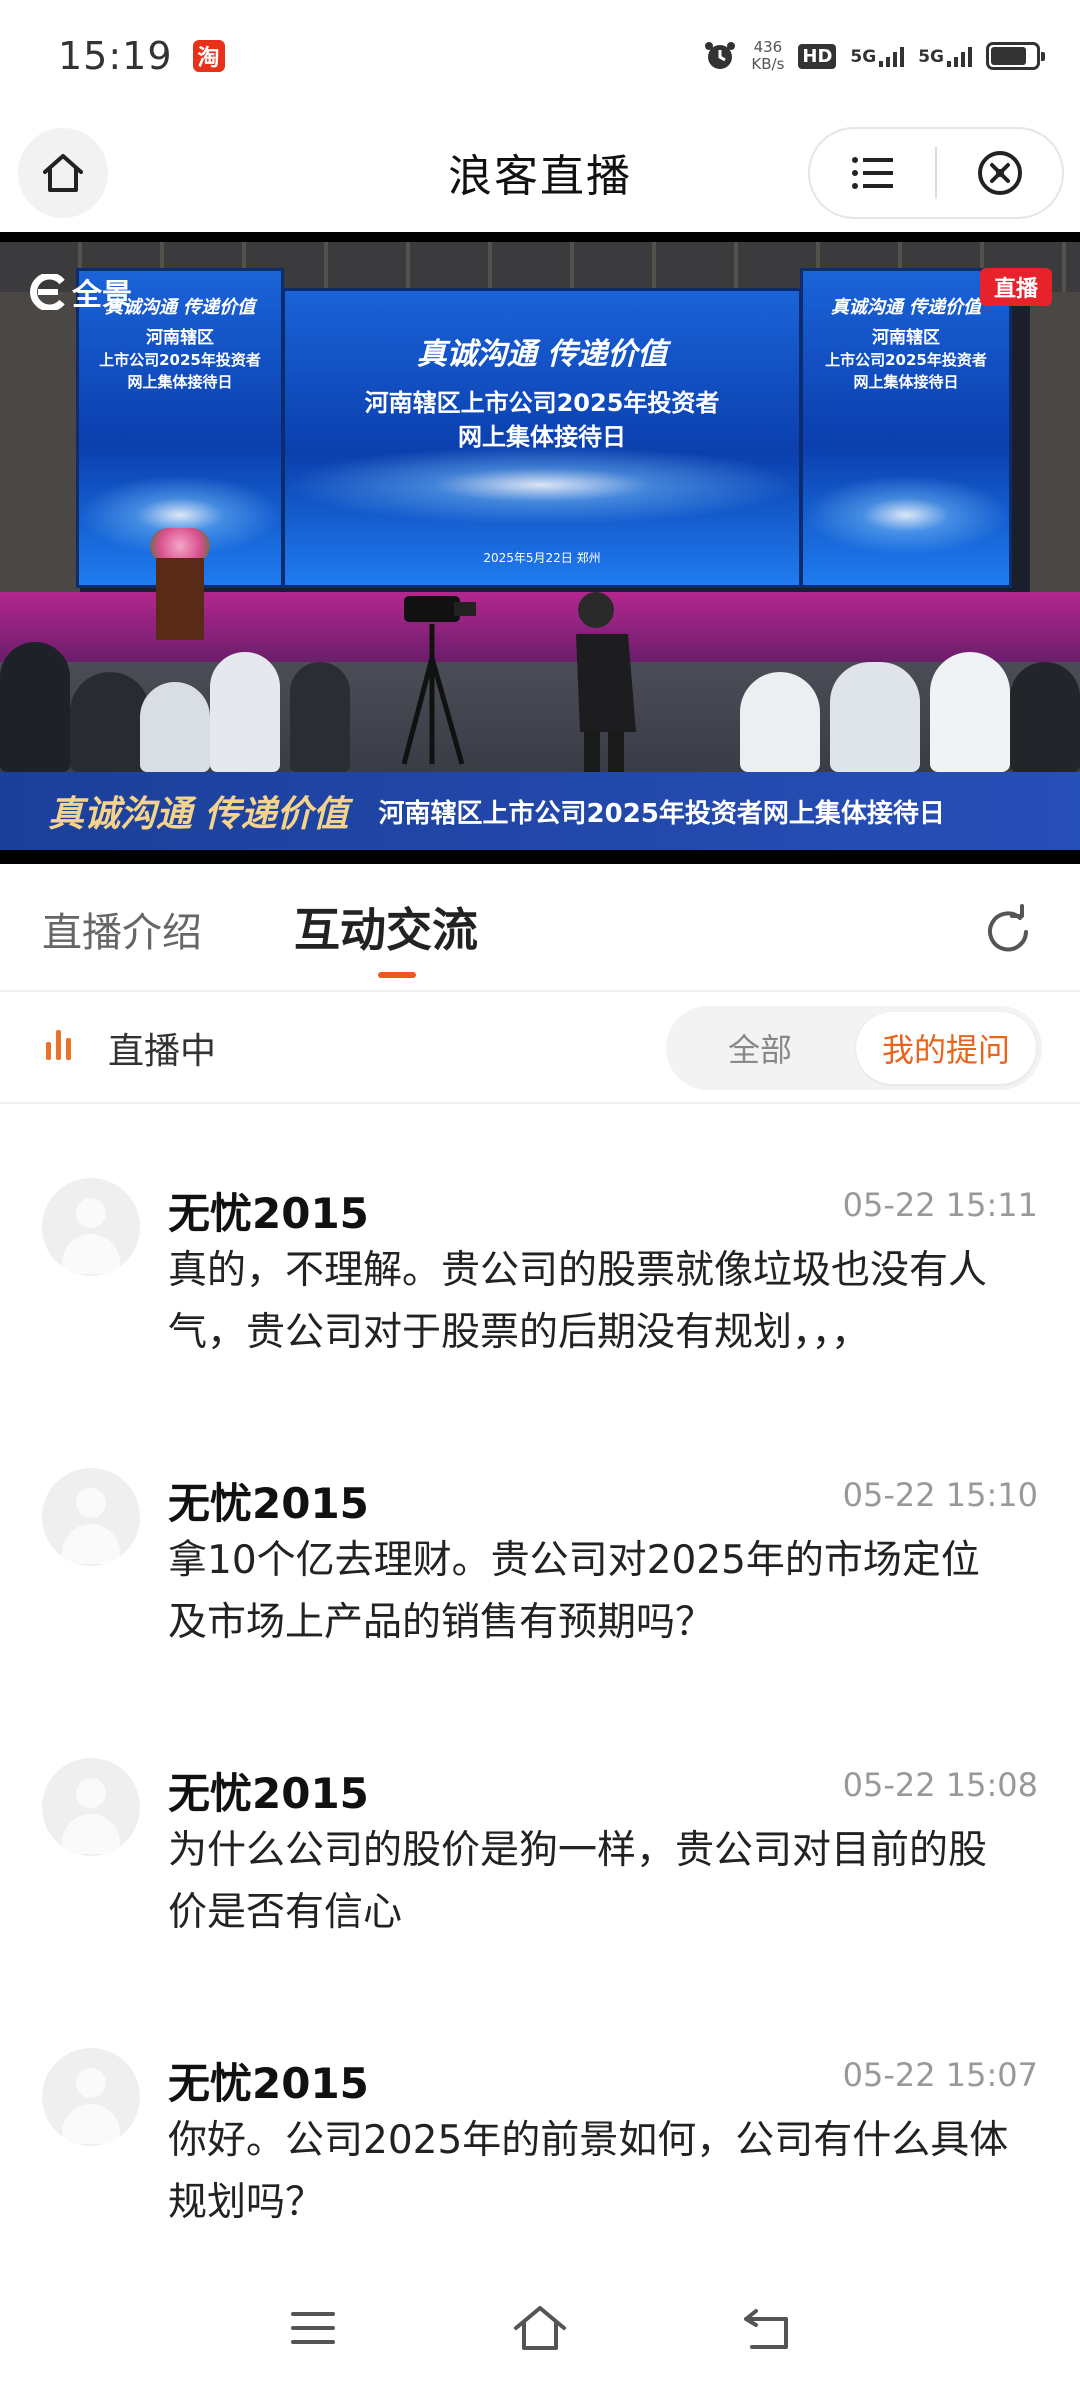  Describe the element at coordinates (1009, 56) in the screenshot. I see `battery-fill` at that location.